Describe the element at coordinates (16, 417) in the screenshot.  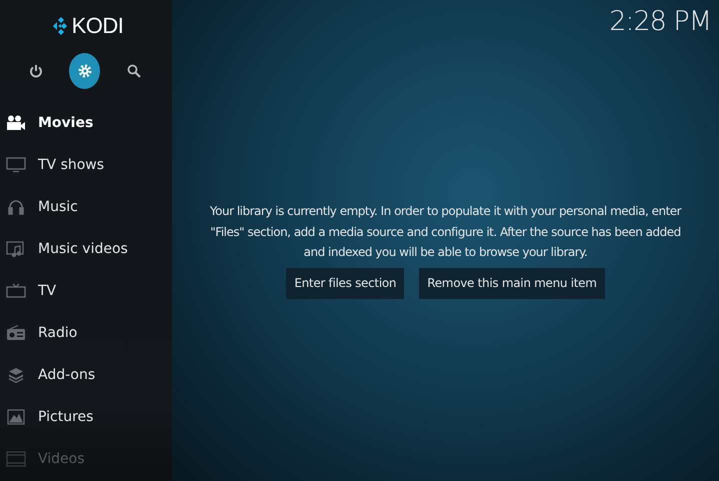
I see `image-icon` at that location.